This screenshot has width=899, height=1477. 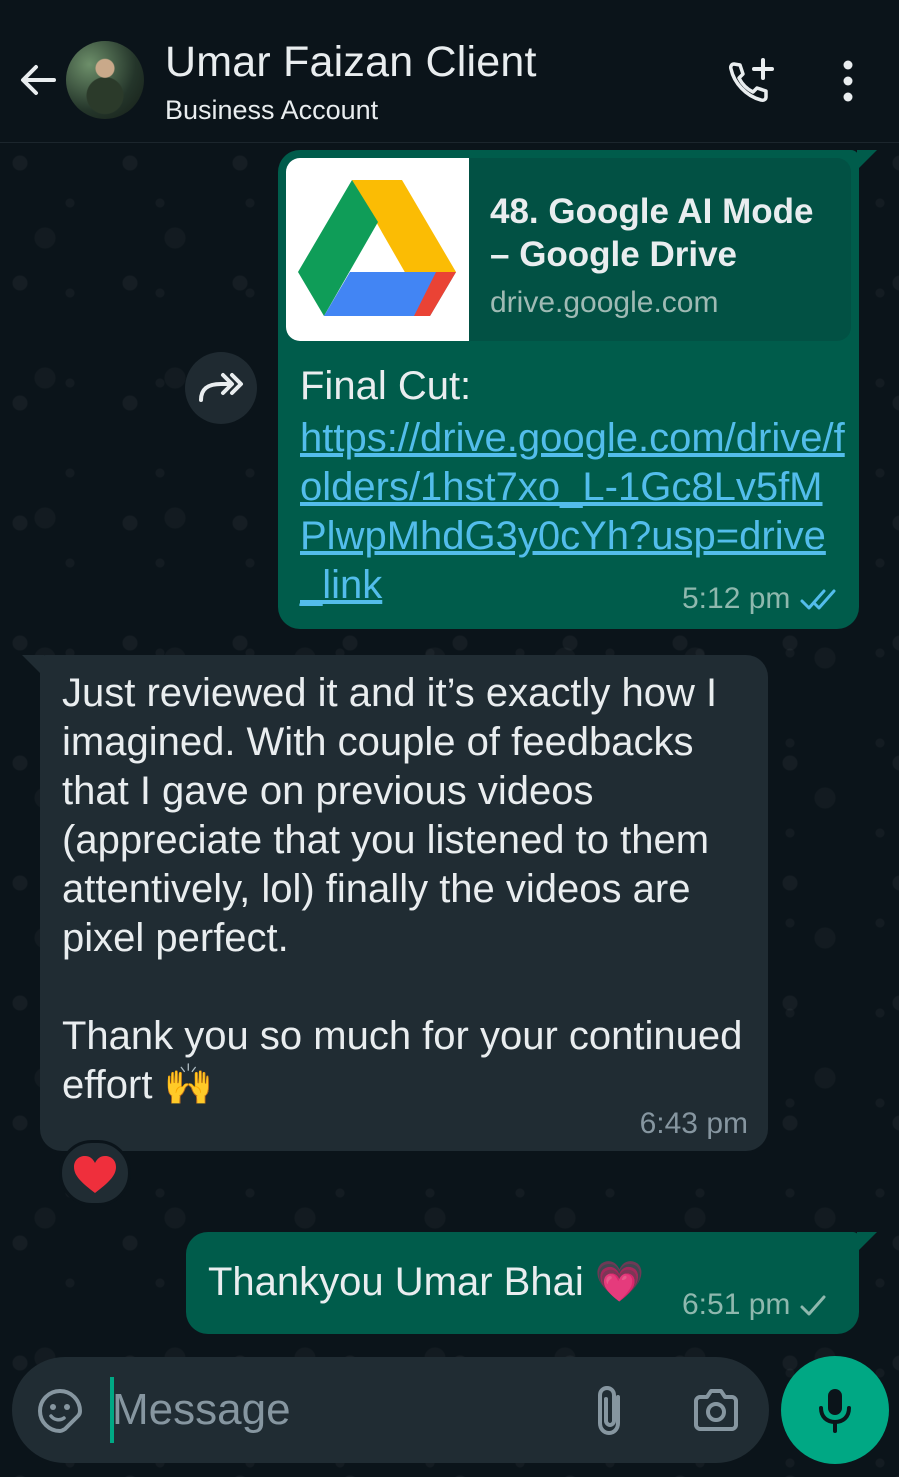 I want to click on link-preview-title: 48. Google AI Mode – Google Drive, so click(x=652, y=233).